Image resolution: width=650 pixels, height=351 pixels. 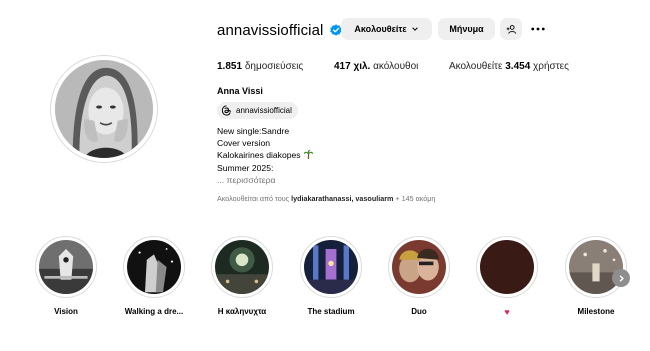 I want to click on followers-count: 417 χιλ., so click(x=352, y=66).